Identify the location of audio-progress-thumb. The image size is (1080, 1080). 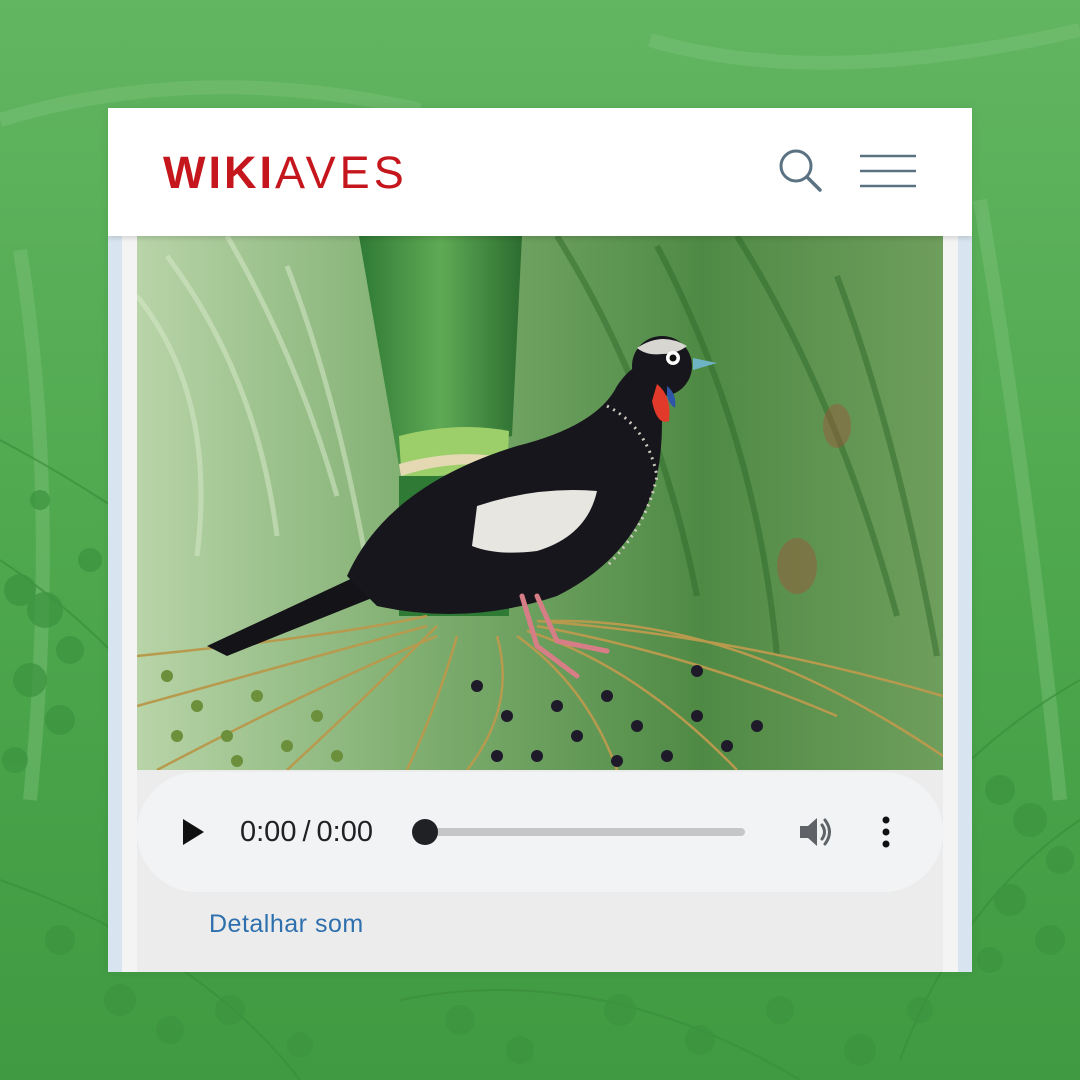
(425, 832).